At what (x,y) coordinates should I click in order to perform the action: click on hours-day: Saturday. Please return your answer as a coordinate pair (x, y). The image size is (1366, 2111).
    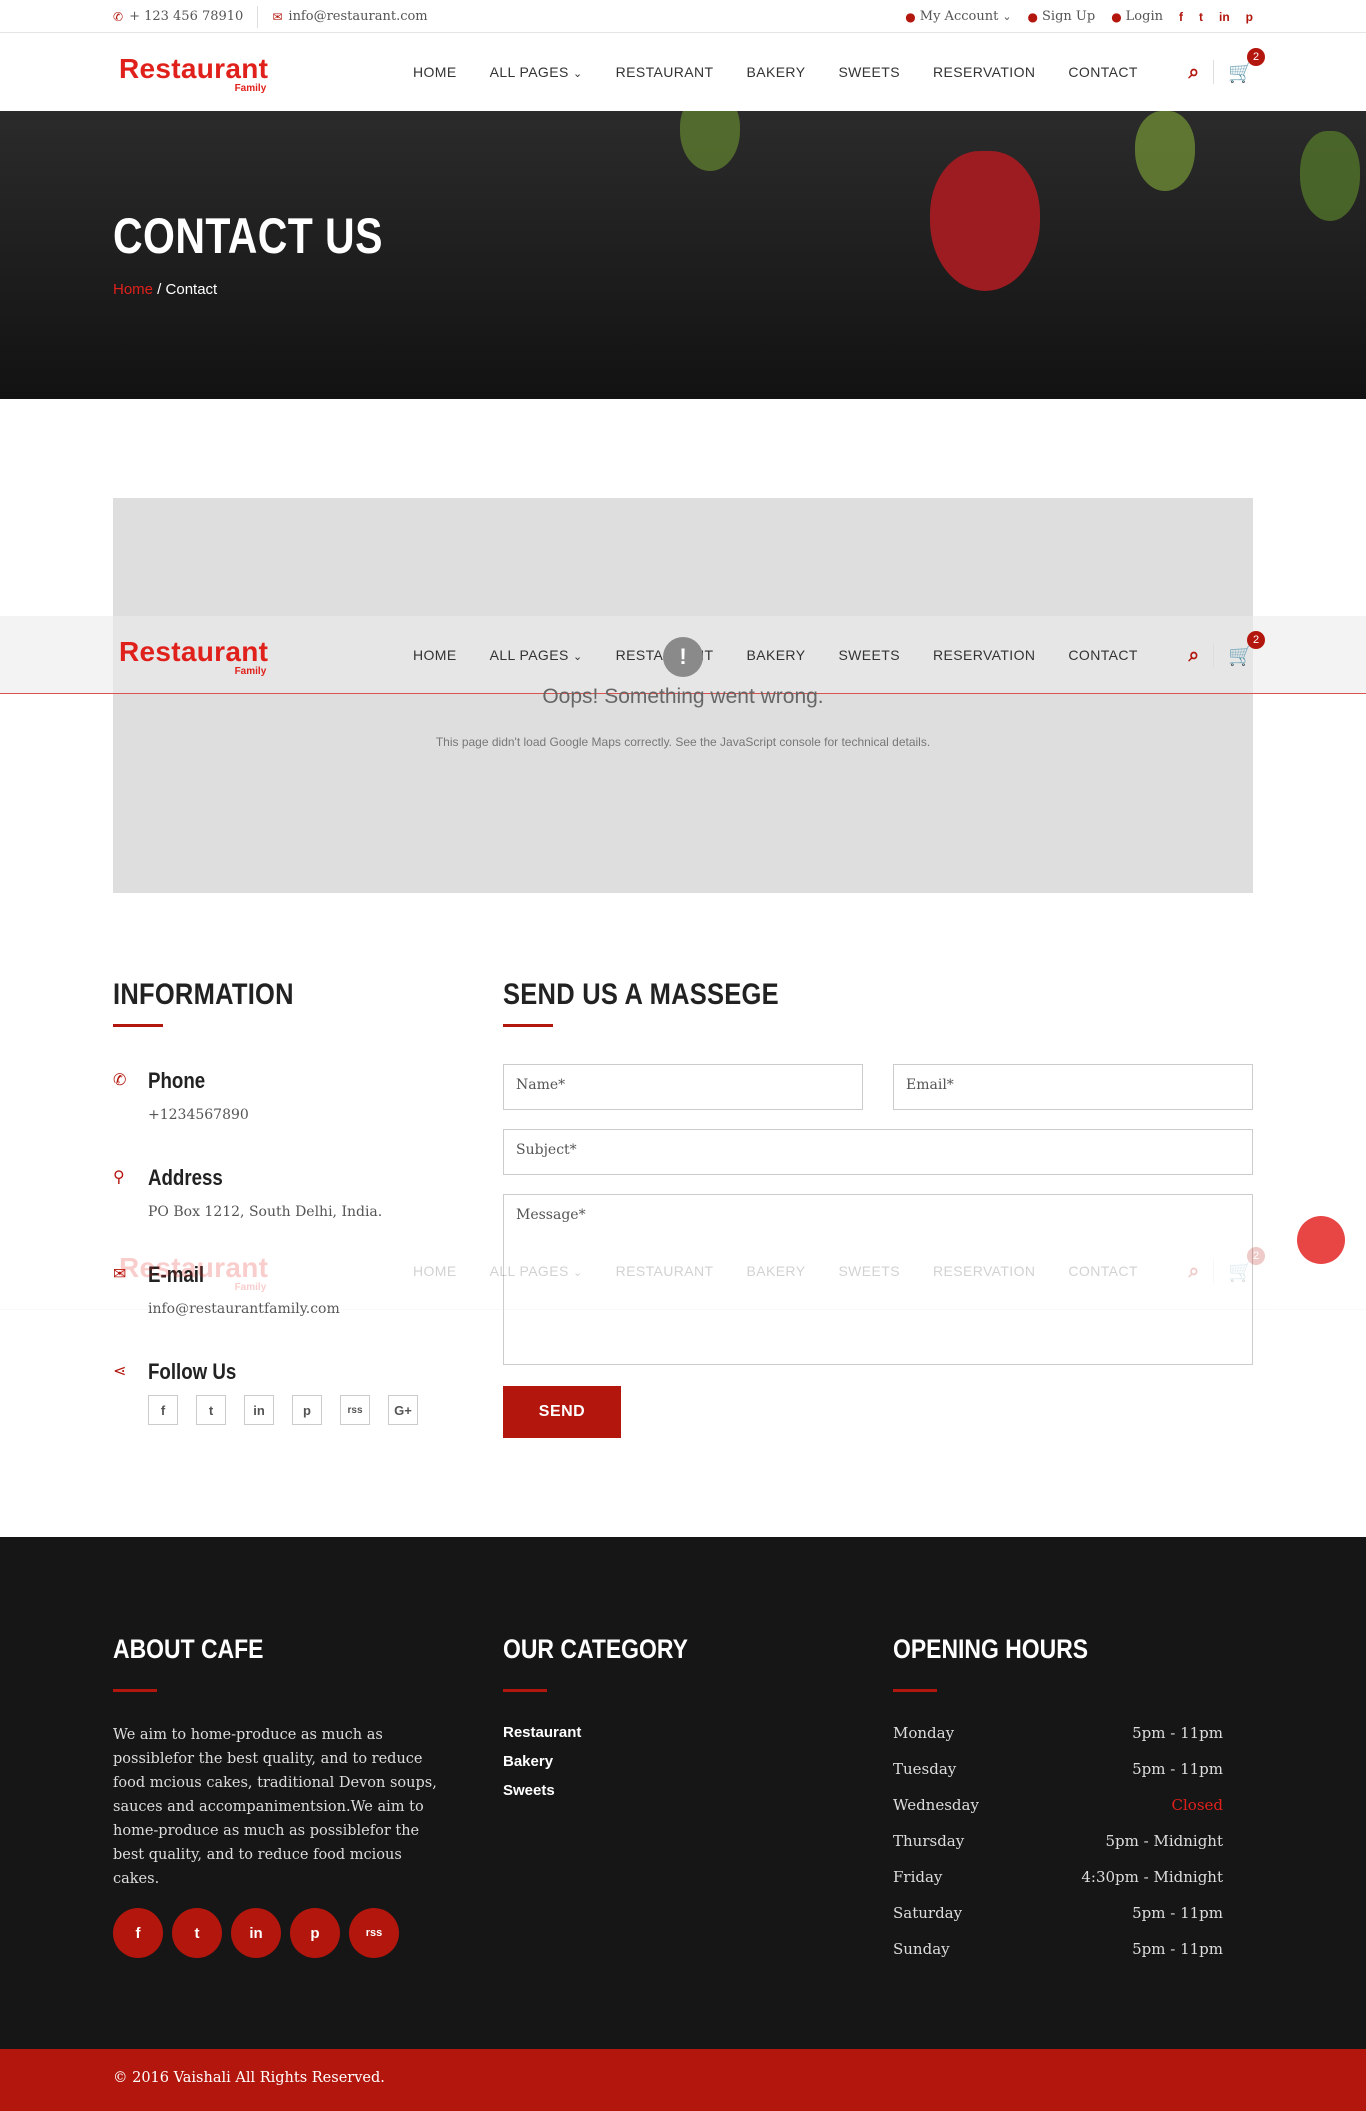
    Looking at the image, I should click on (928, 1913).